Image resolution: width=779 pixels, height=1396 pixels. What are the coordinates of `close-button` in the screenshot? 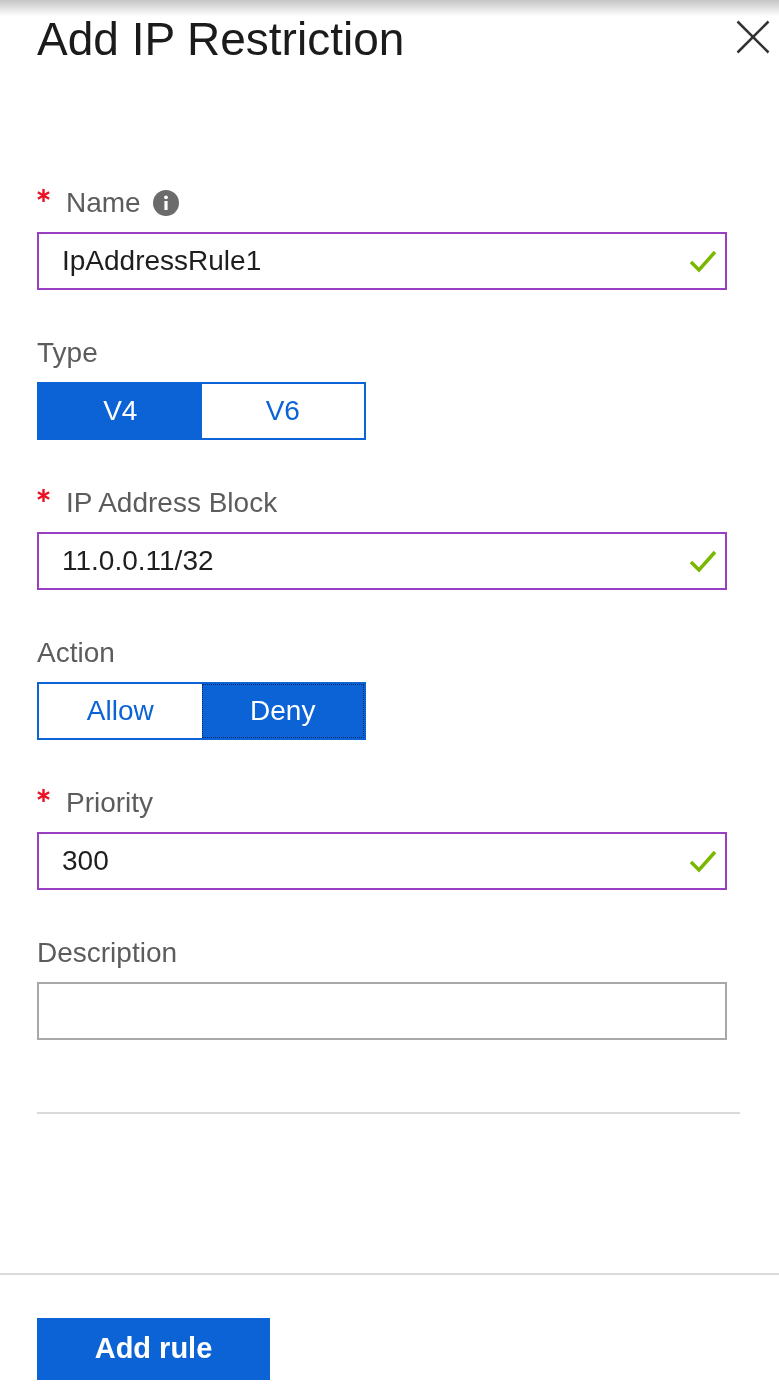 It's located at (753, 37).